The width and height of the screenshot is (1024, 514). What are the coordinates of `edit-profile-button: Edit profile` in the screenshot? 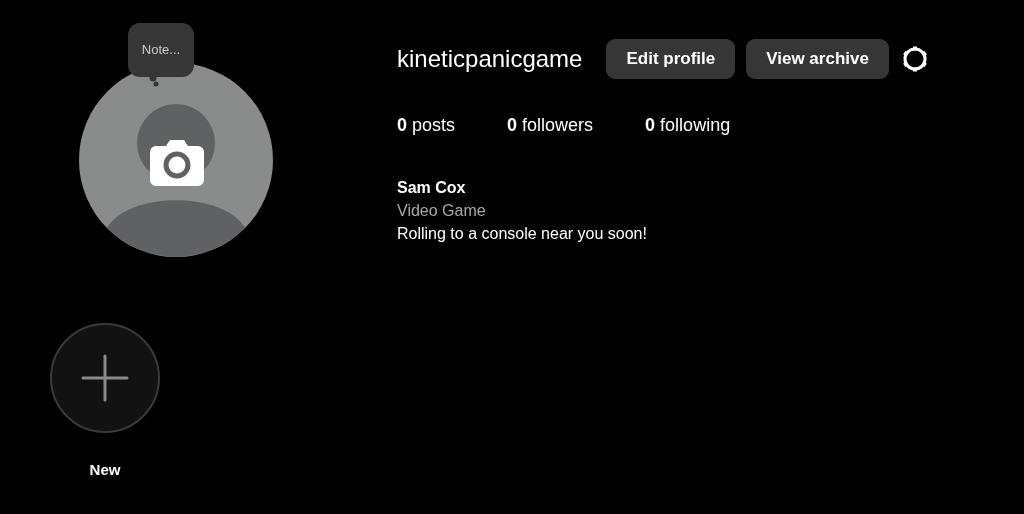 It's located at (671, 59).